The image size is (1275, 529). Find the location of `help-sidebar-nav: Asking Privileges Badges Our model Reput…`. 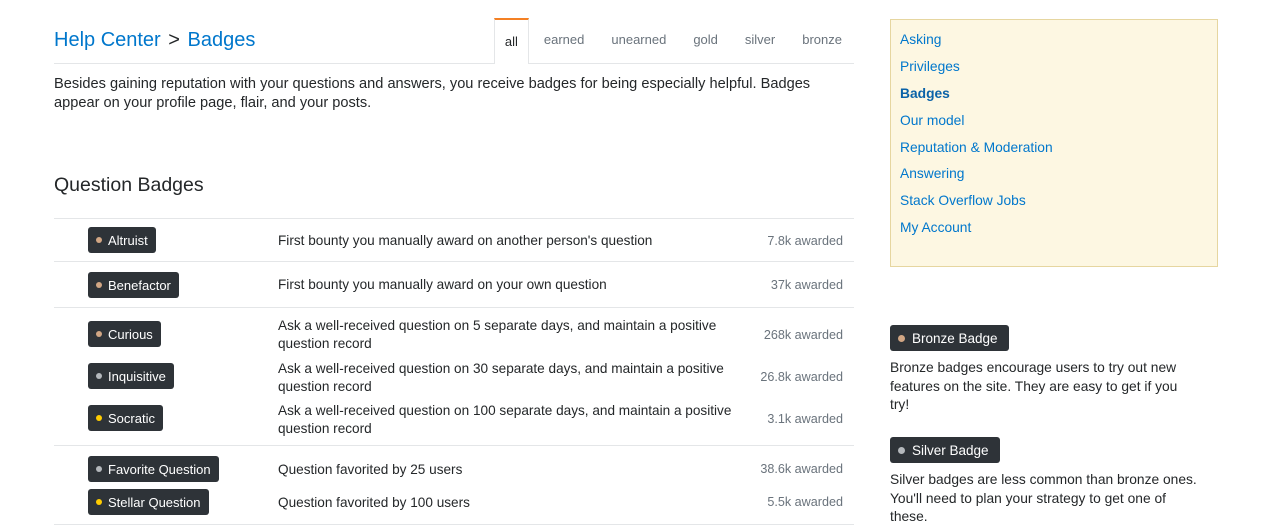

help-sidebar-nav: Asking Privileges Badges Our model Reput… is located at coordinates (1054, 143).